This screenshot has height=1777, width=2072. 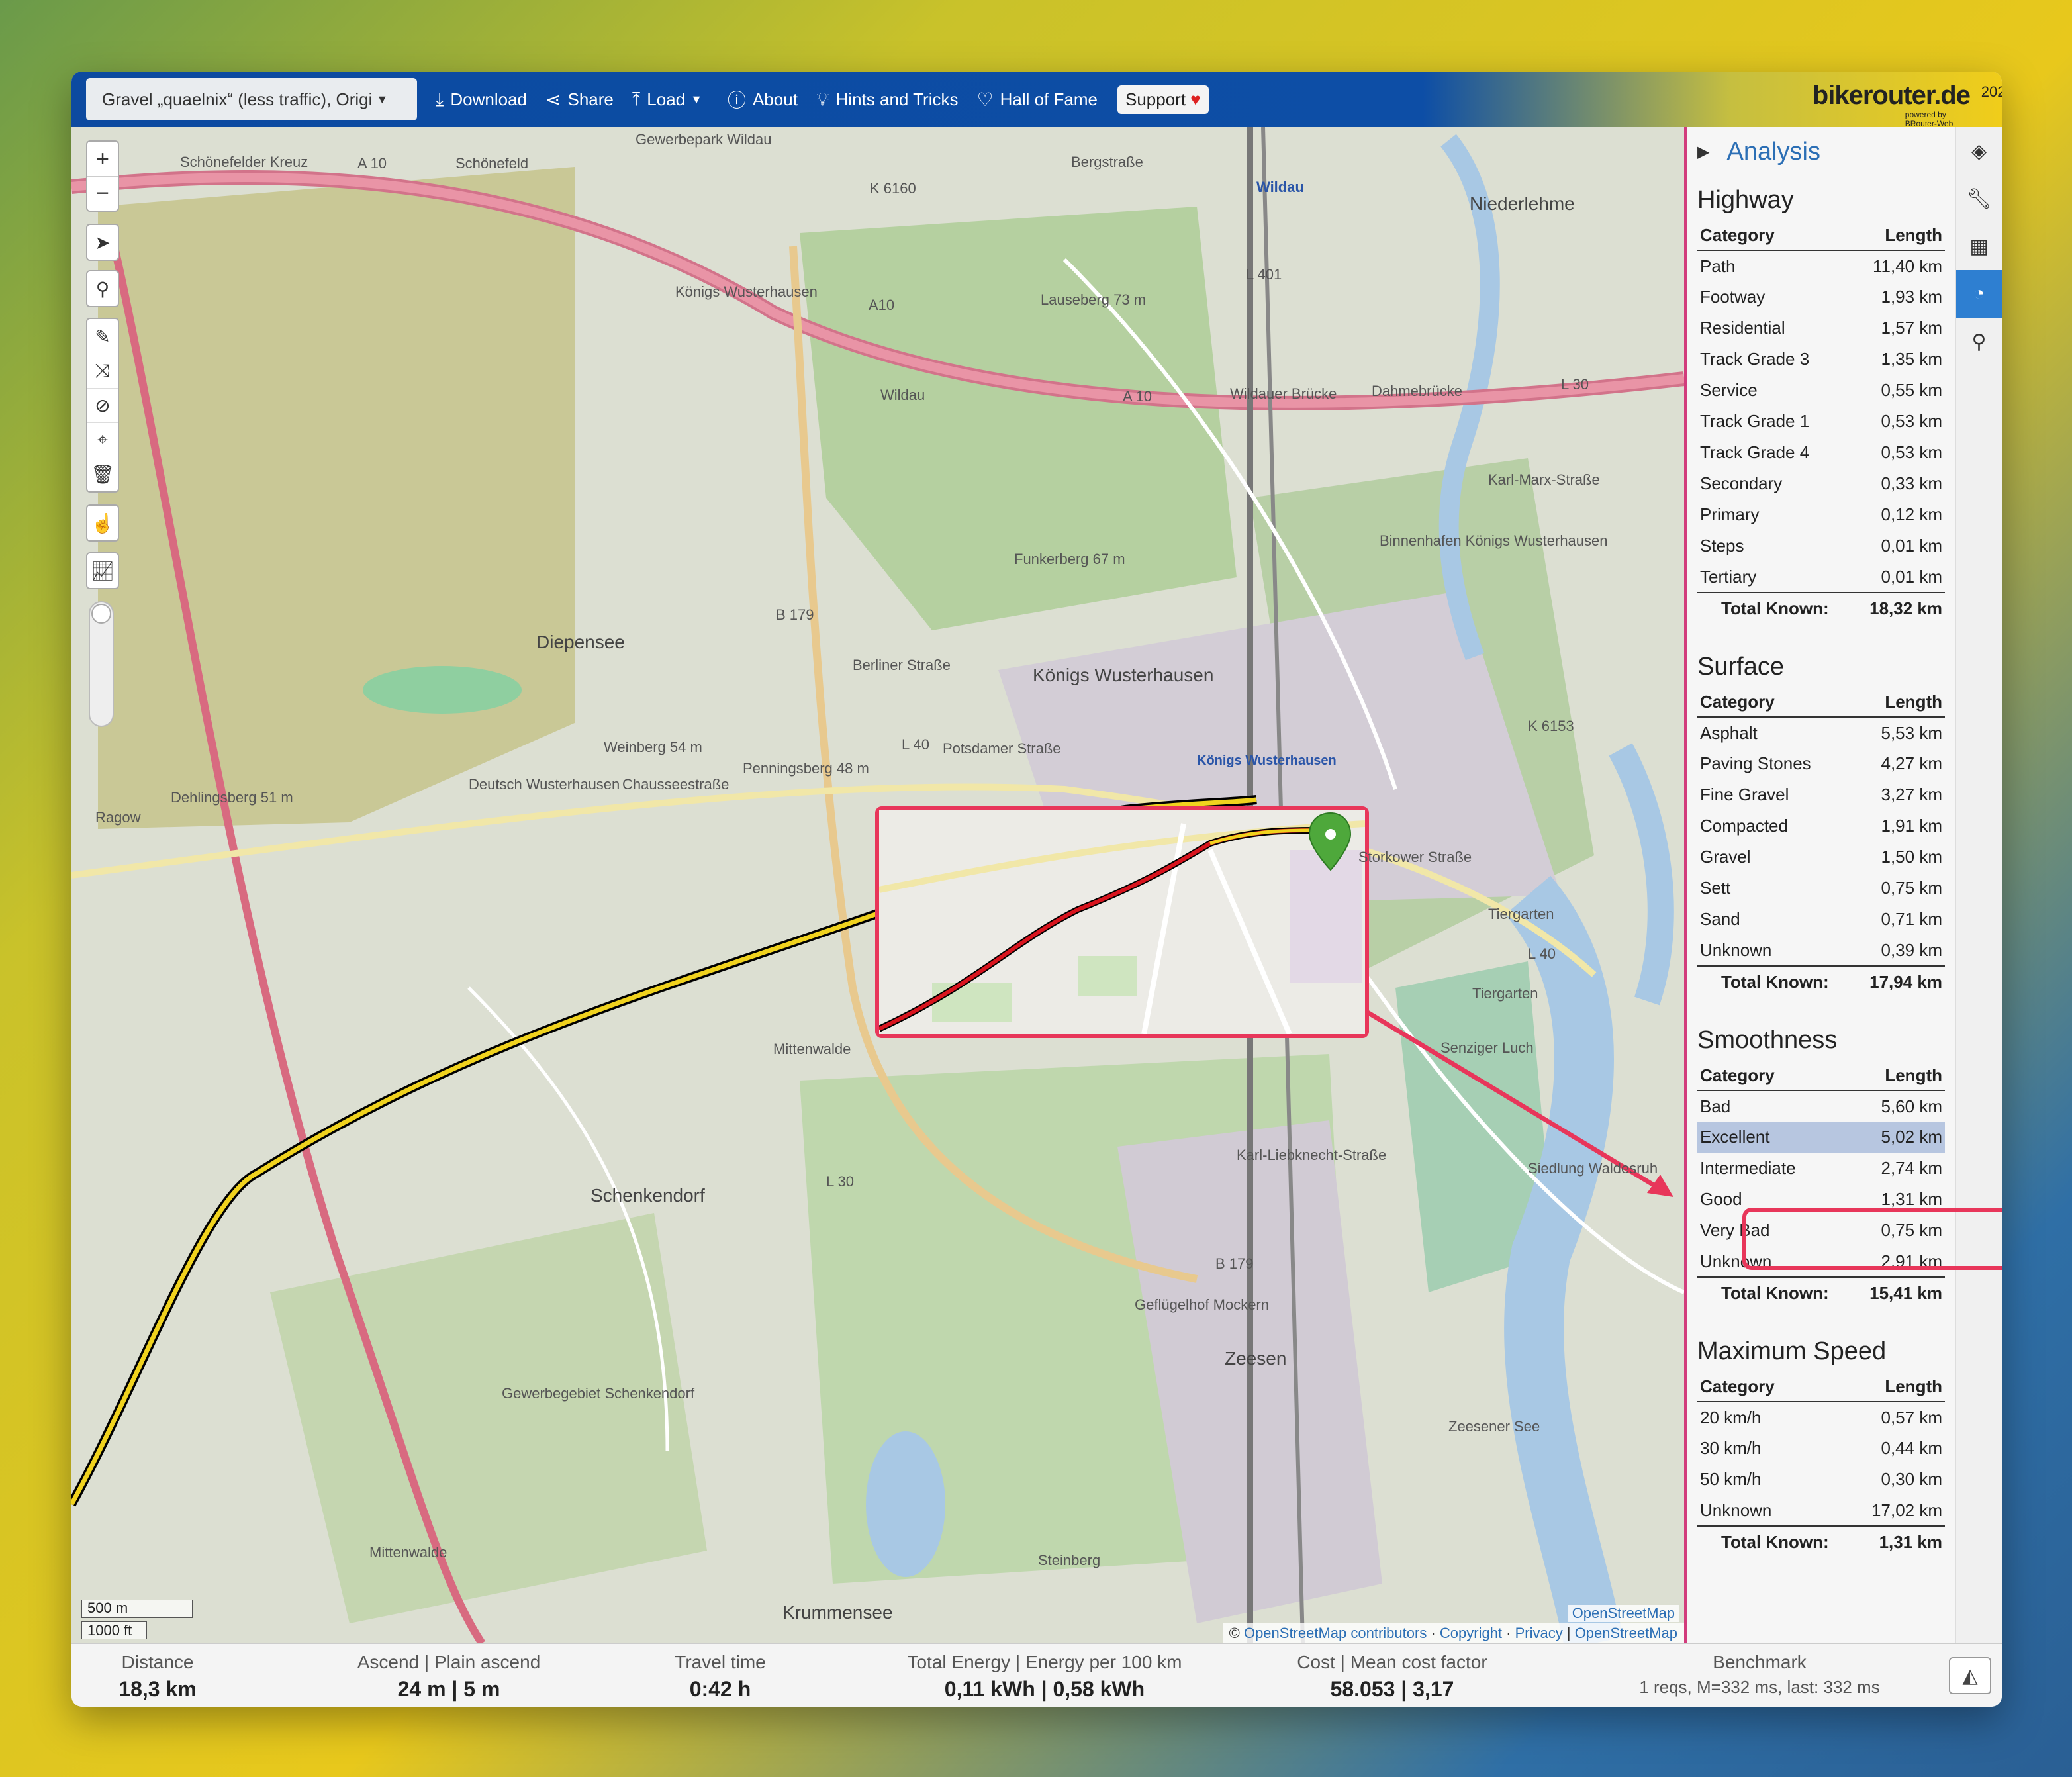 What do you see at coordinates (1195, 99) in the screenshot?
I see `heart-icon: ♥` at bounding box center [1195, 99].